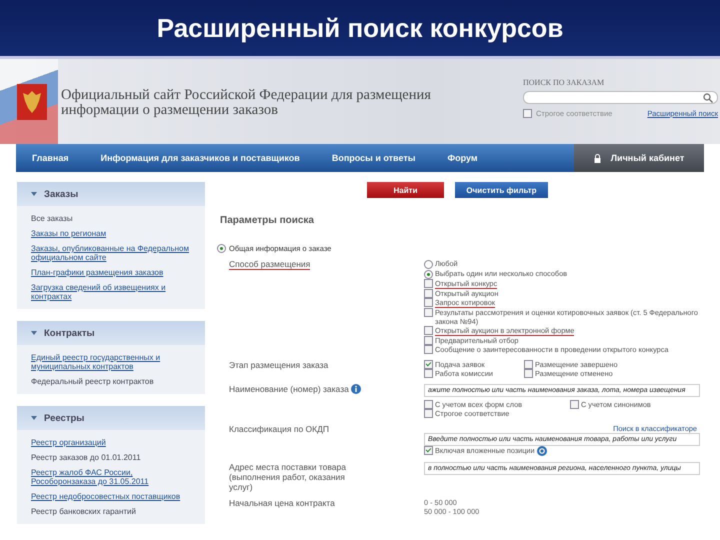 The height and width of the screenshot is (540, 720). Describe the element at coordinates (115, 272) in the screenshot. I see `sidebar-link: План-графики размещения заказов` at that location.